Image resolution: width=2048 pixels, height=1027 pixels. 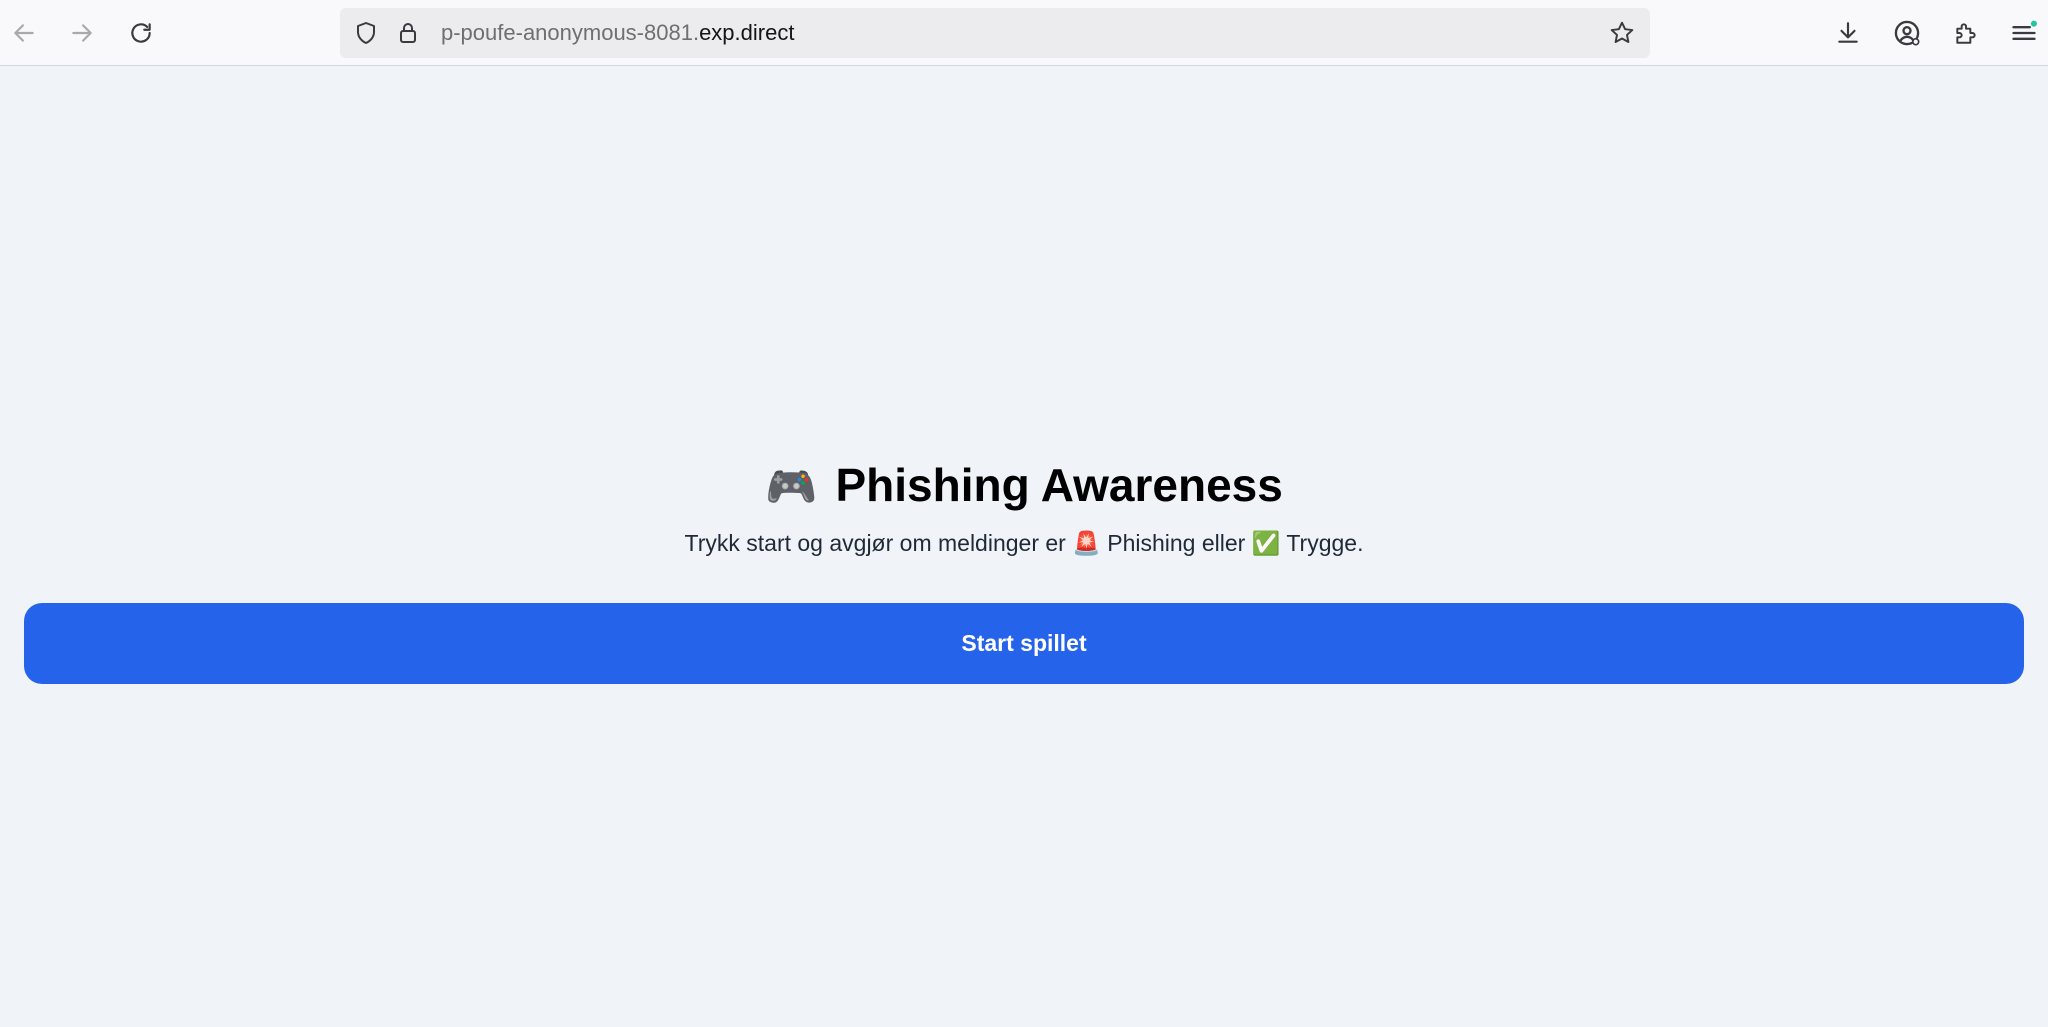 I want to click on game-controller-icon: 🎮, so click(x=791, y=486).